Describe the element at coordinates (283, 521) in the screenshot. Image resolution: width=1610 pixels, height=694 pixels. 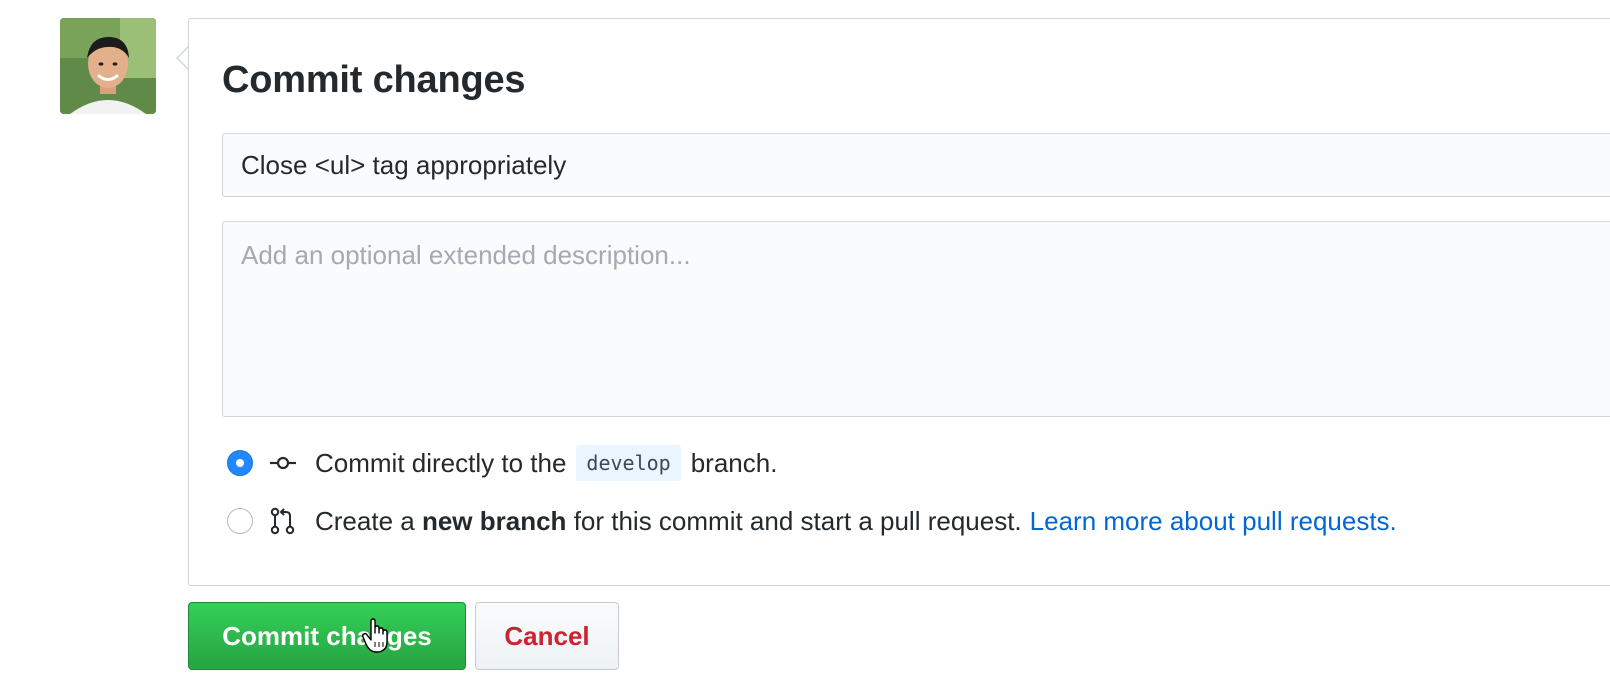
I see `git-pull-request-icon` at that location.